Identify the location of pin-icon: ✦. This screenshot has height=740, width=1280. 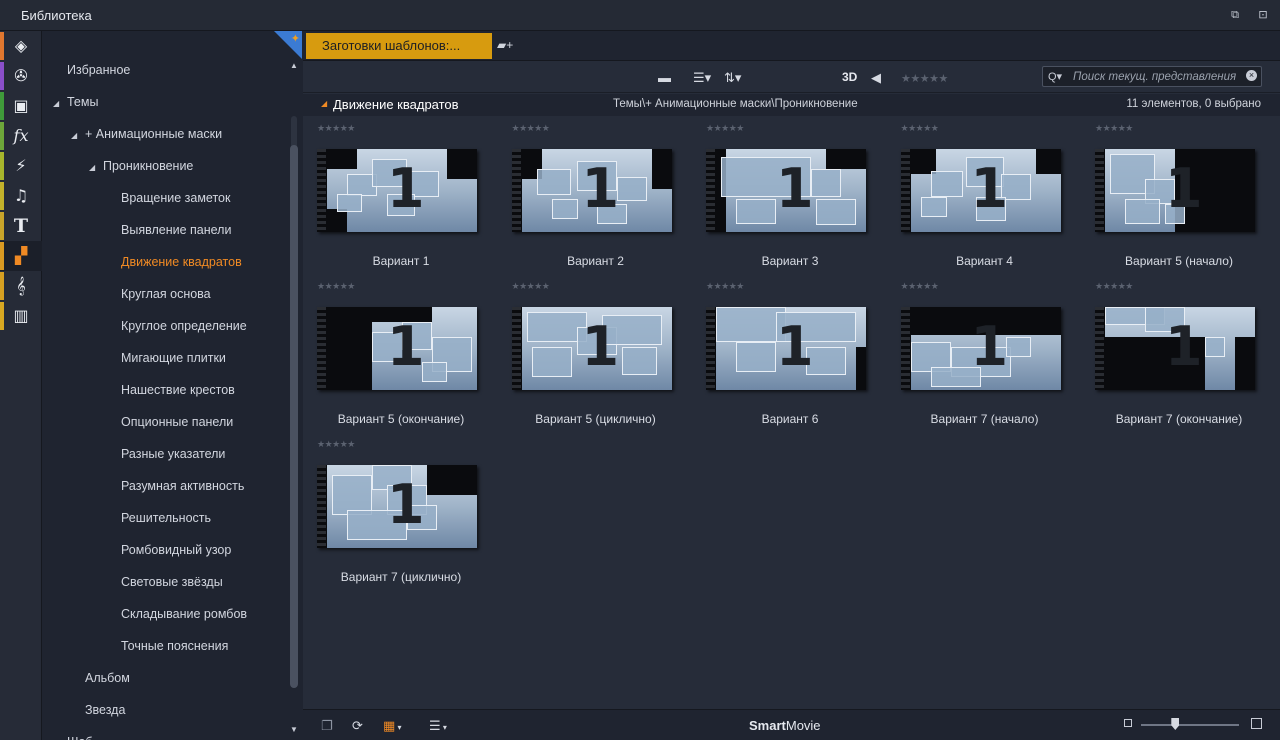
(295, 38).